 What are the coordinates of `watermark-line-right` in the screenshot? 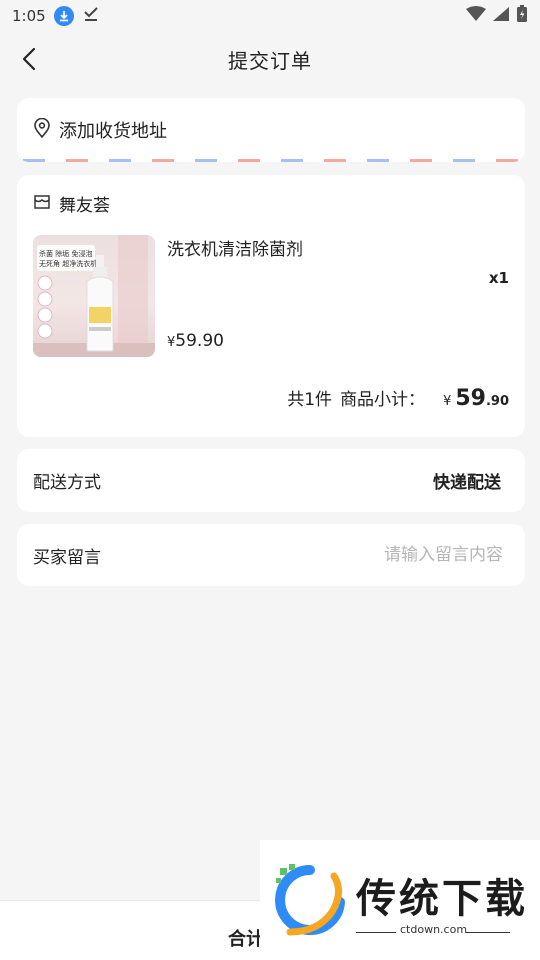 It's located at (488, 932).